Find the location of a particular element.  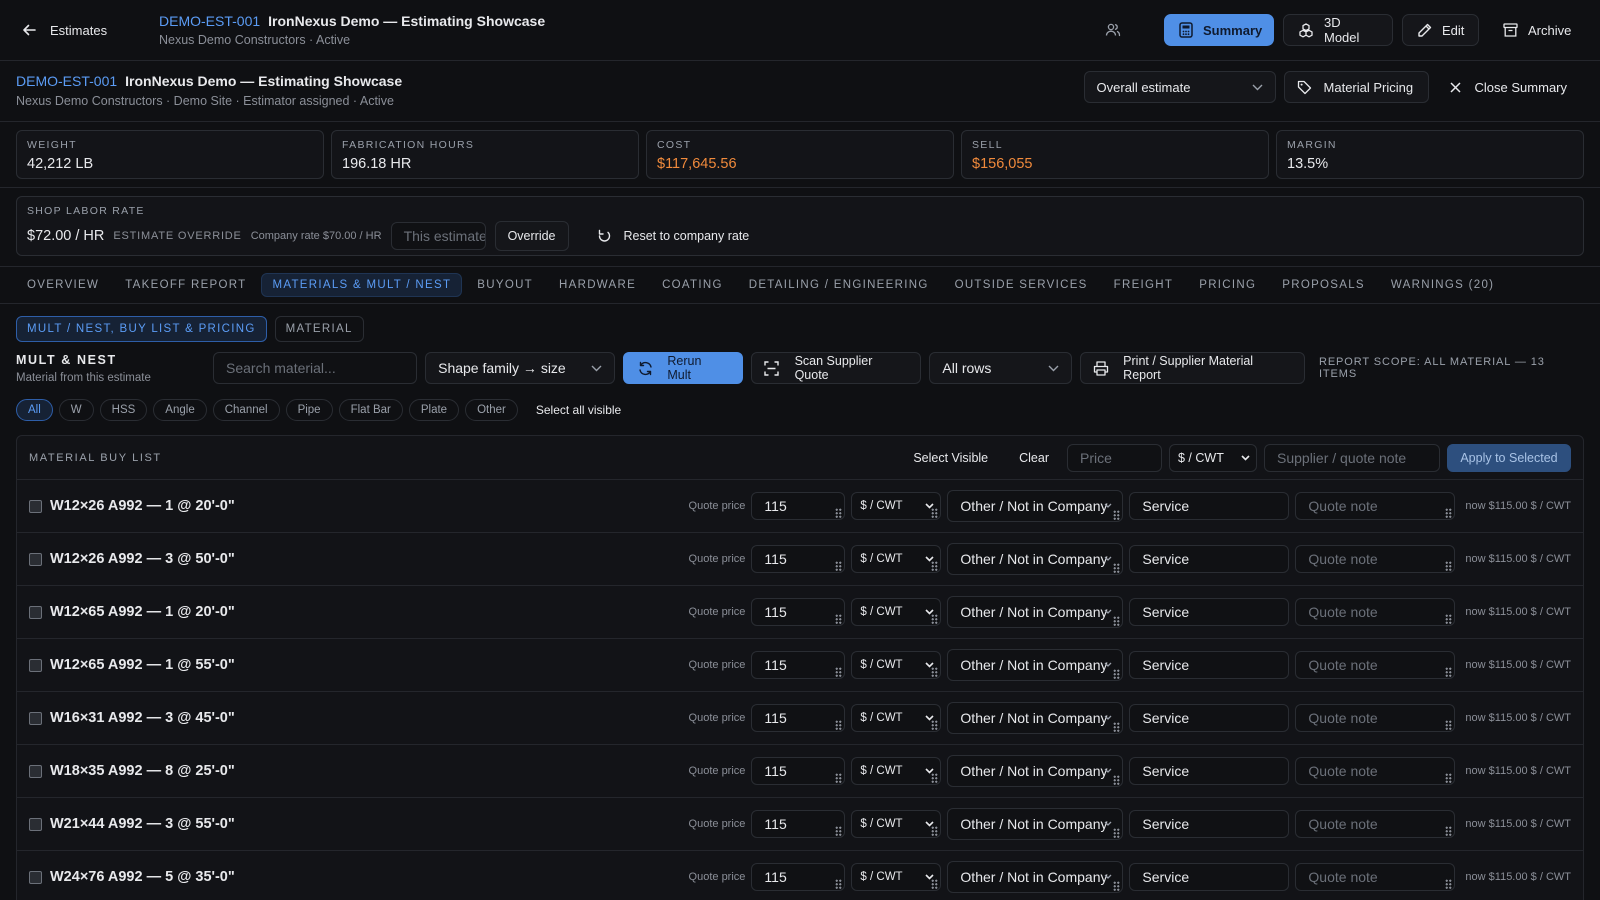

chevron-down-icon is located at coordinates (1108, 718).